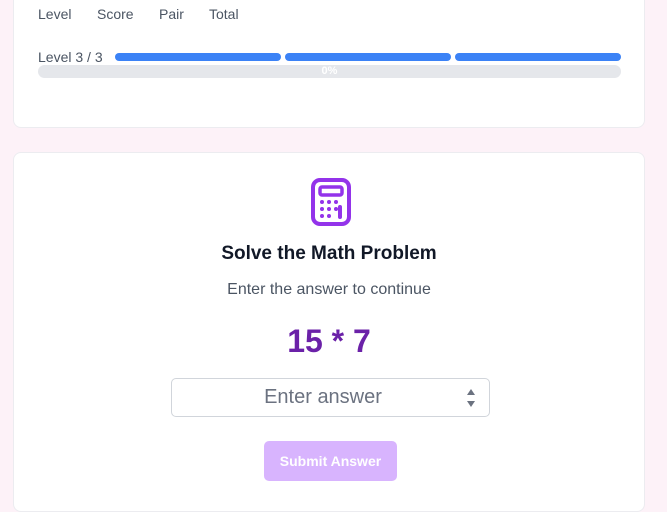 This screenshot has width=667, height=512. Describe the element at coordinates (471, 398) in the screenshot. I see `number-stepper-icon` at that location.